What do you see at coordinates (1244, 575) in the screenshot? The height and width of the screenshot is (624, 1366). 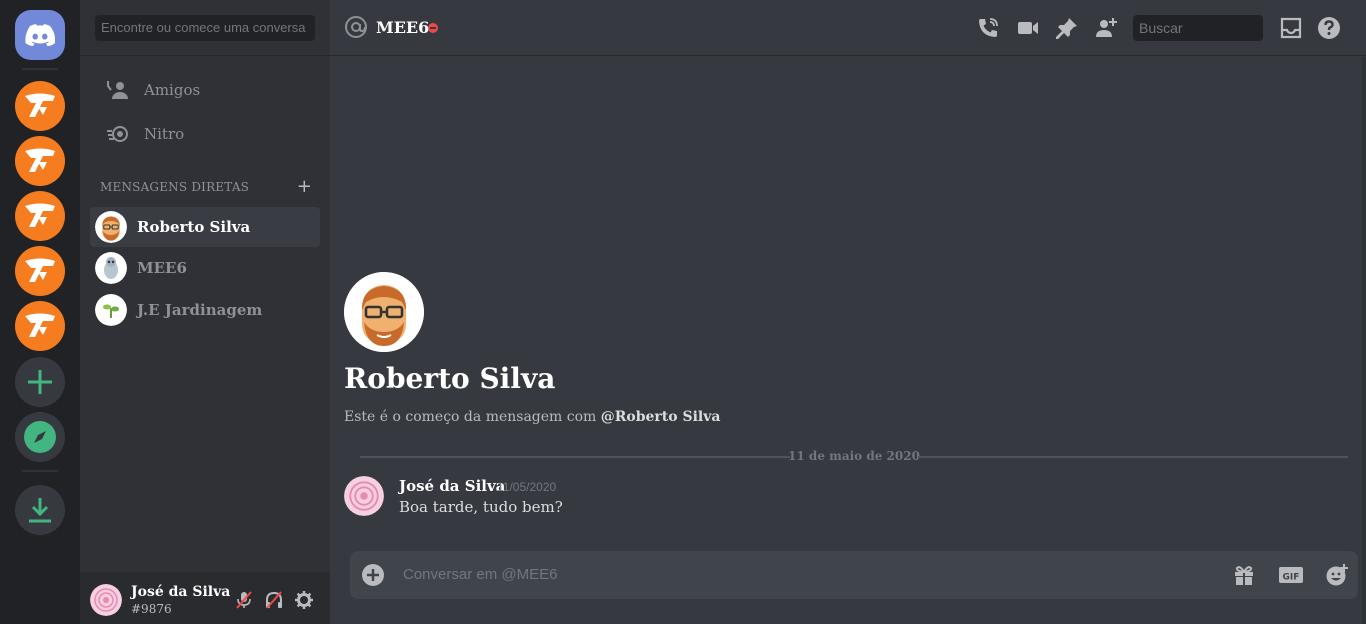 I see `gift-icon` at bounding box center [1244, 575].